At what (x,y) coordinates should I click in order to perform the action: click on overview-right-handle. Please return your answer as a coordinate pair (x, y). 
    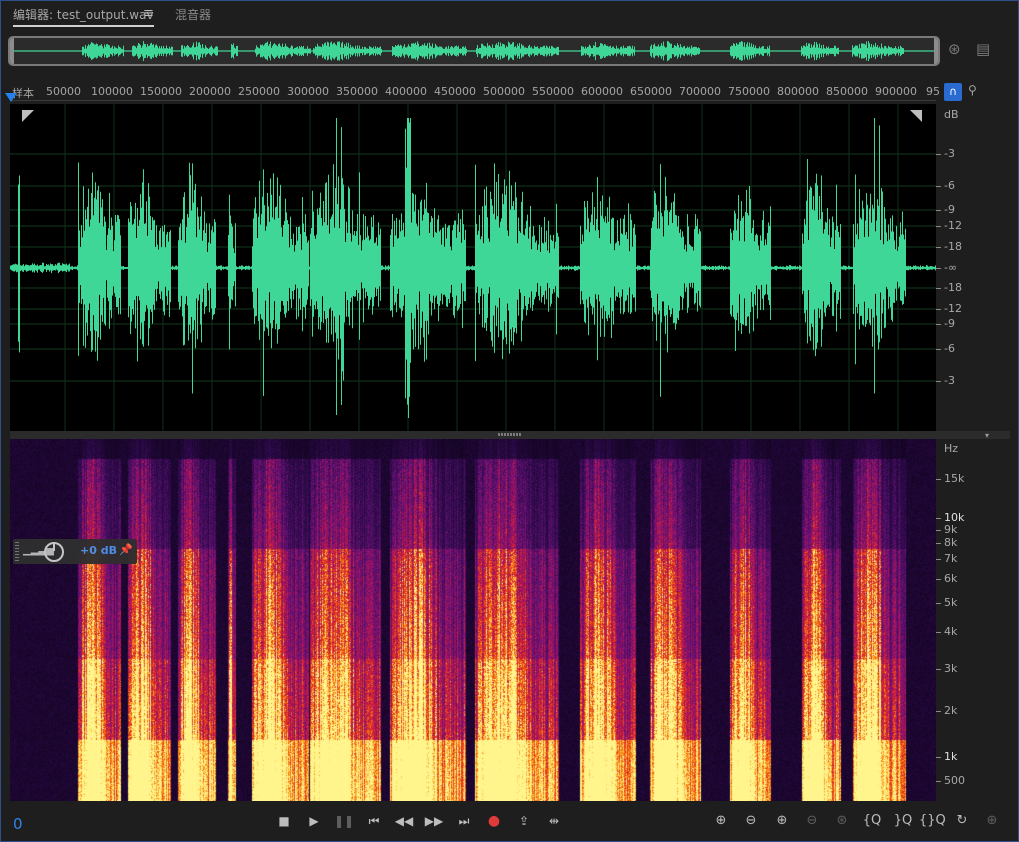
    Looking at the image, I should click on (936, 51).